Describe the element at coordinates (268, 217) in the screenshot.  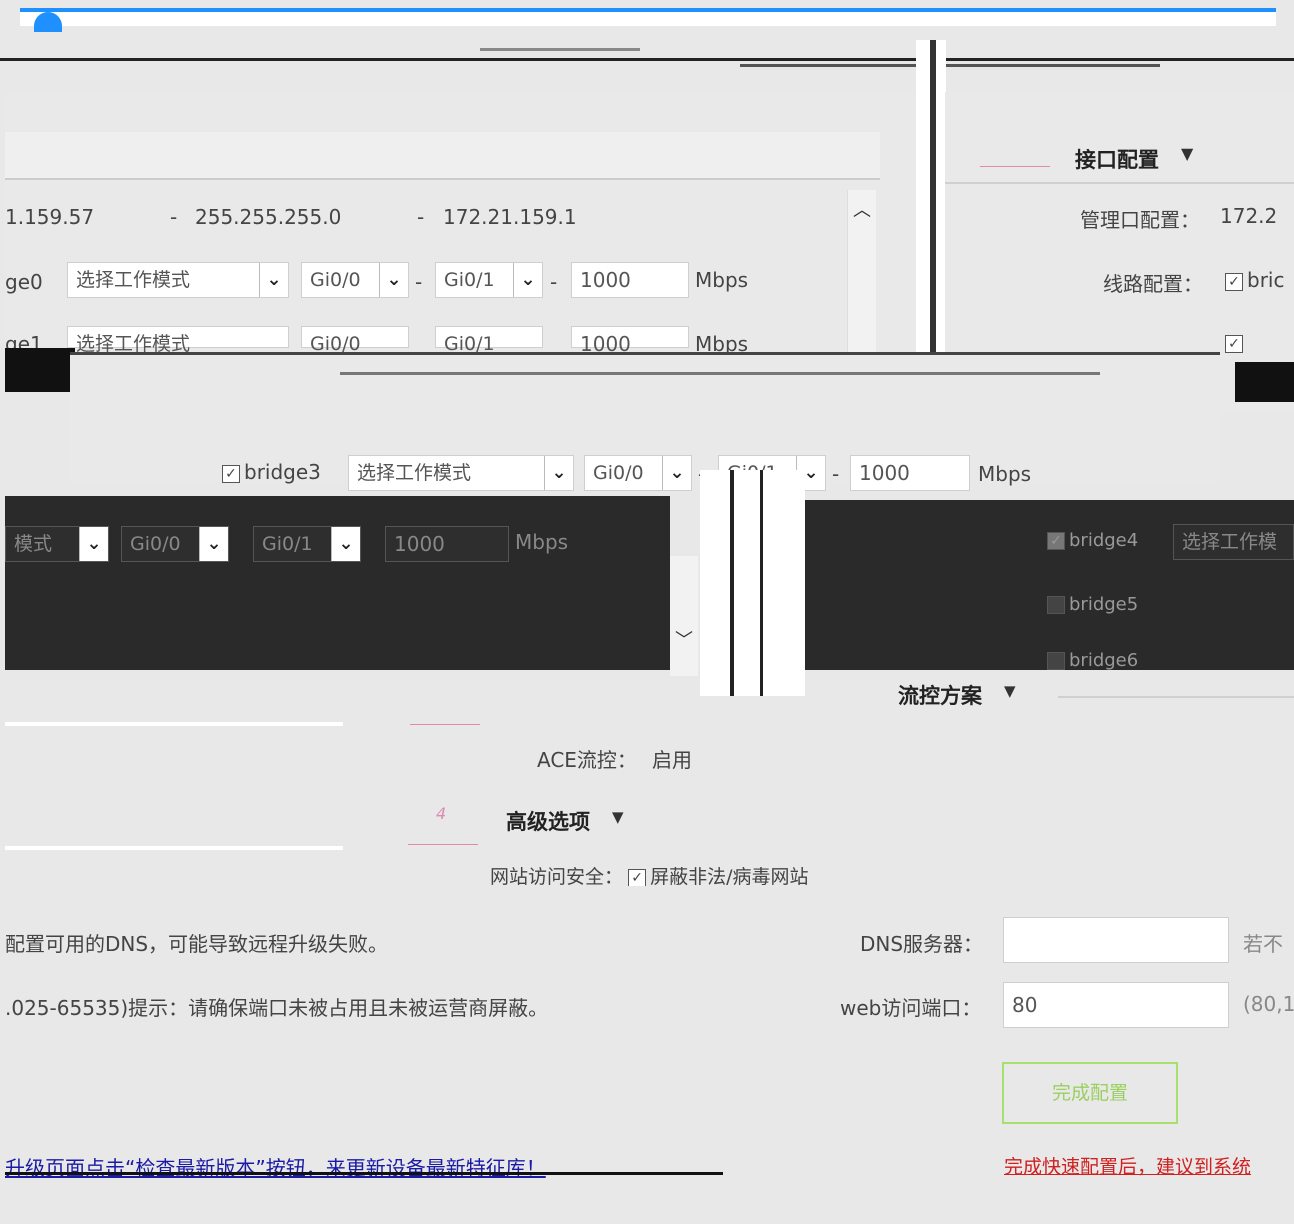
I see `netmask-text: 255.255.255.0` at that location.